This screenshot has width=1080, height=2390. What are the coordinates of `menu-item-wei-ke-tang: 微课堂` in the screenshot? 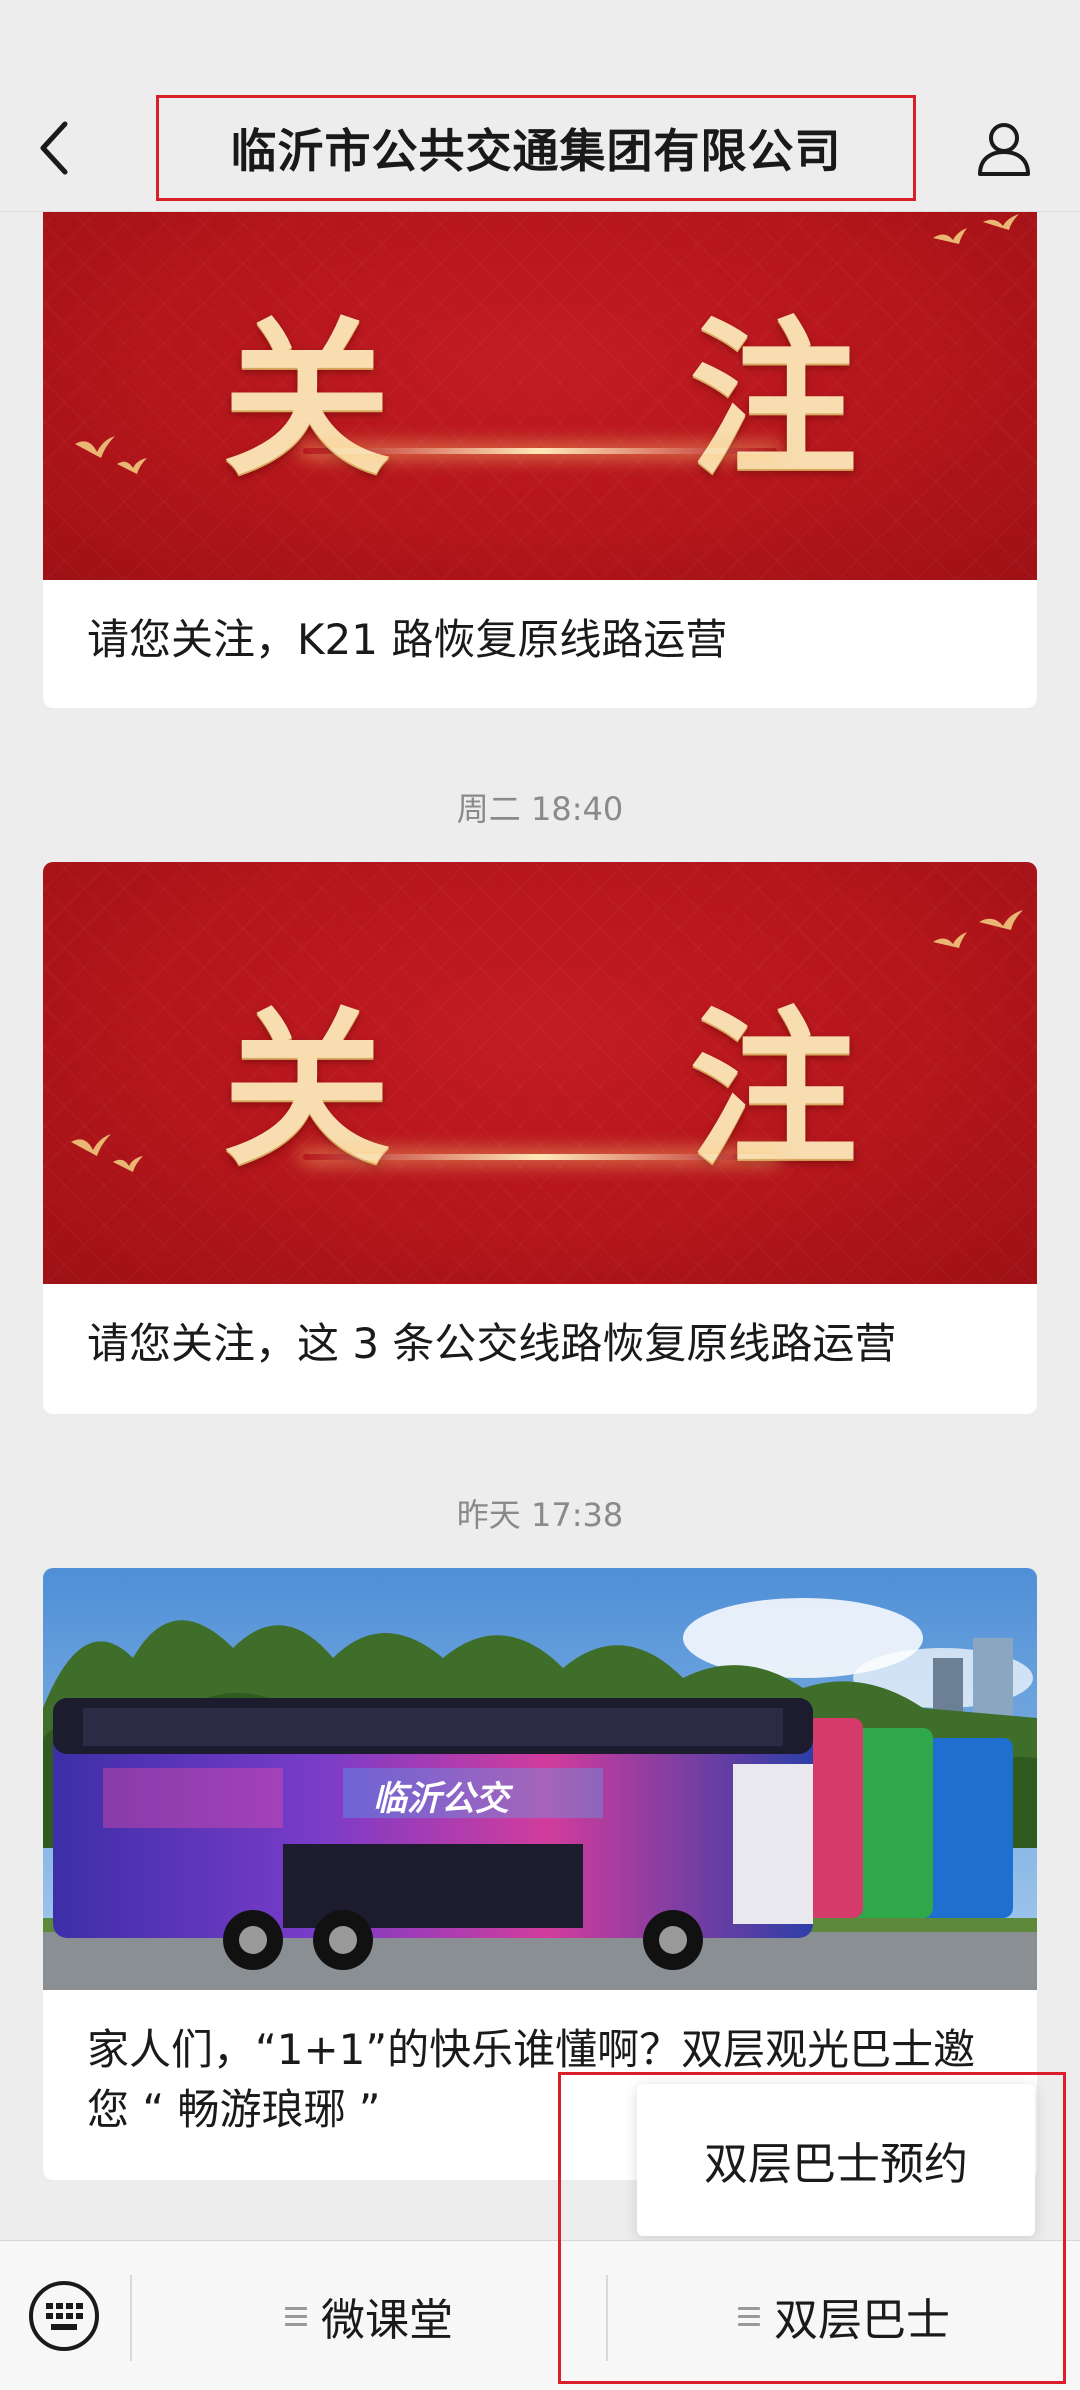 It's located at (369, 2315).